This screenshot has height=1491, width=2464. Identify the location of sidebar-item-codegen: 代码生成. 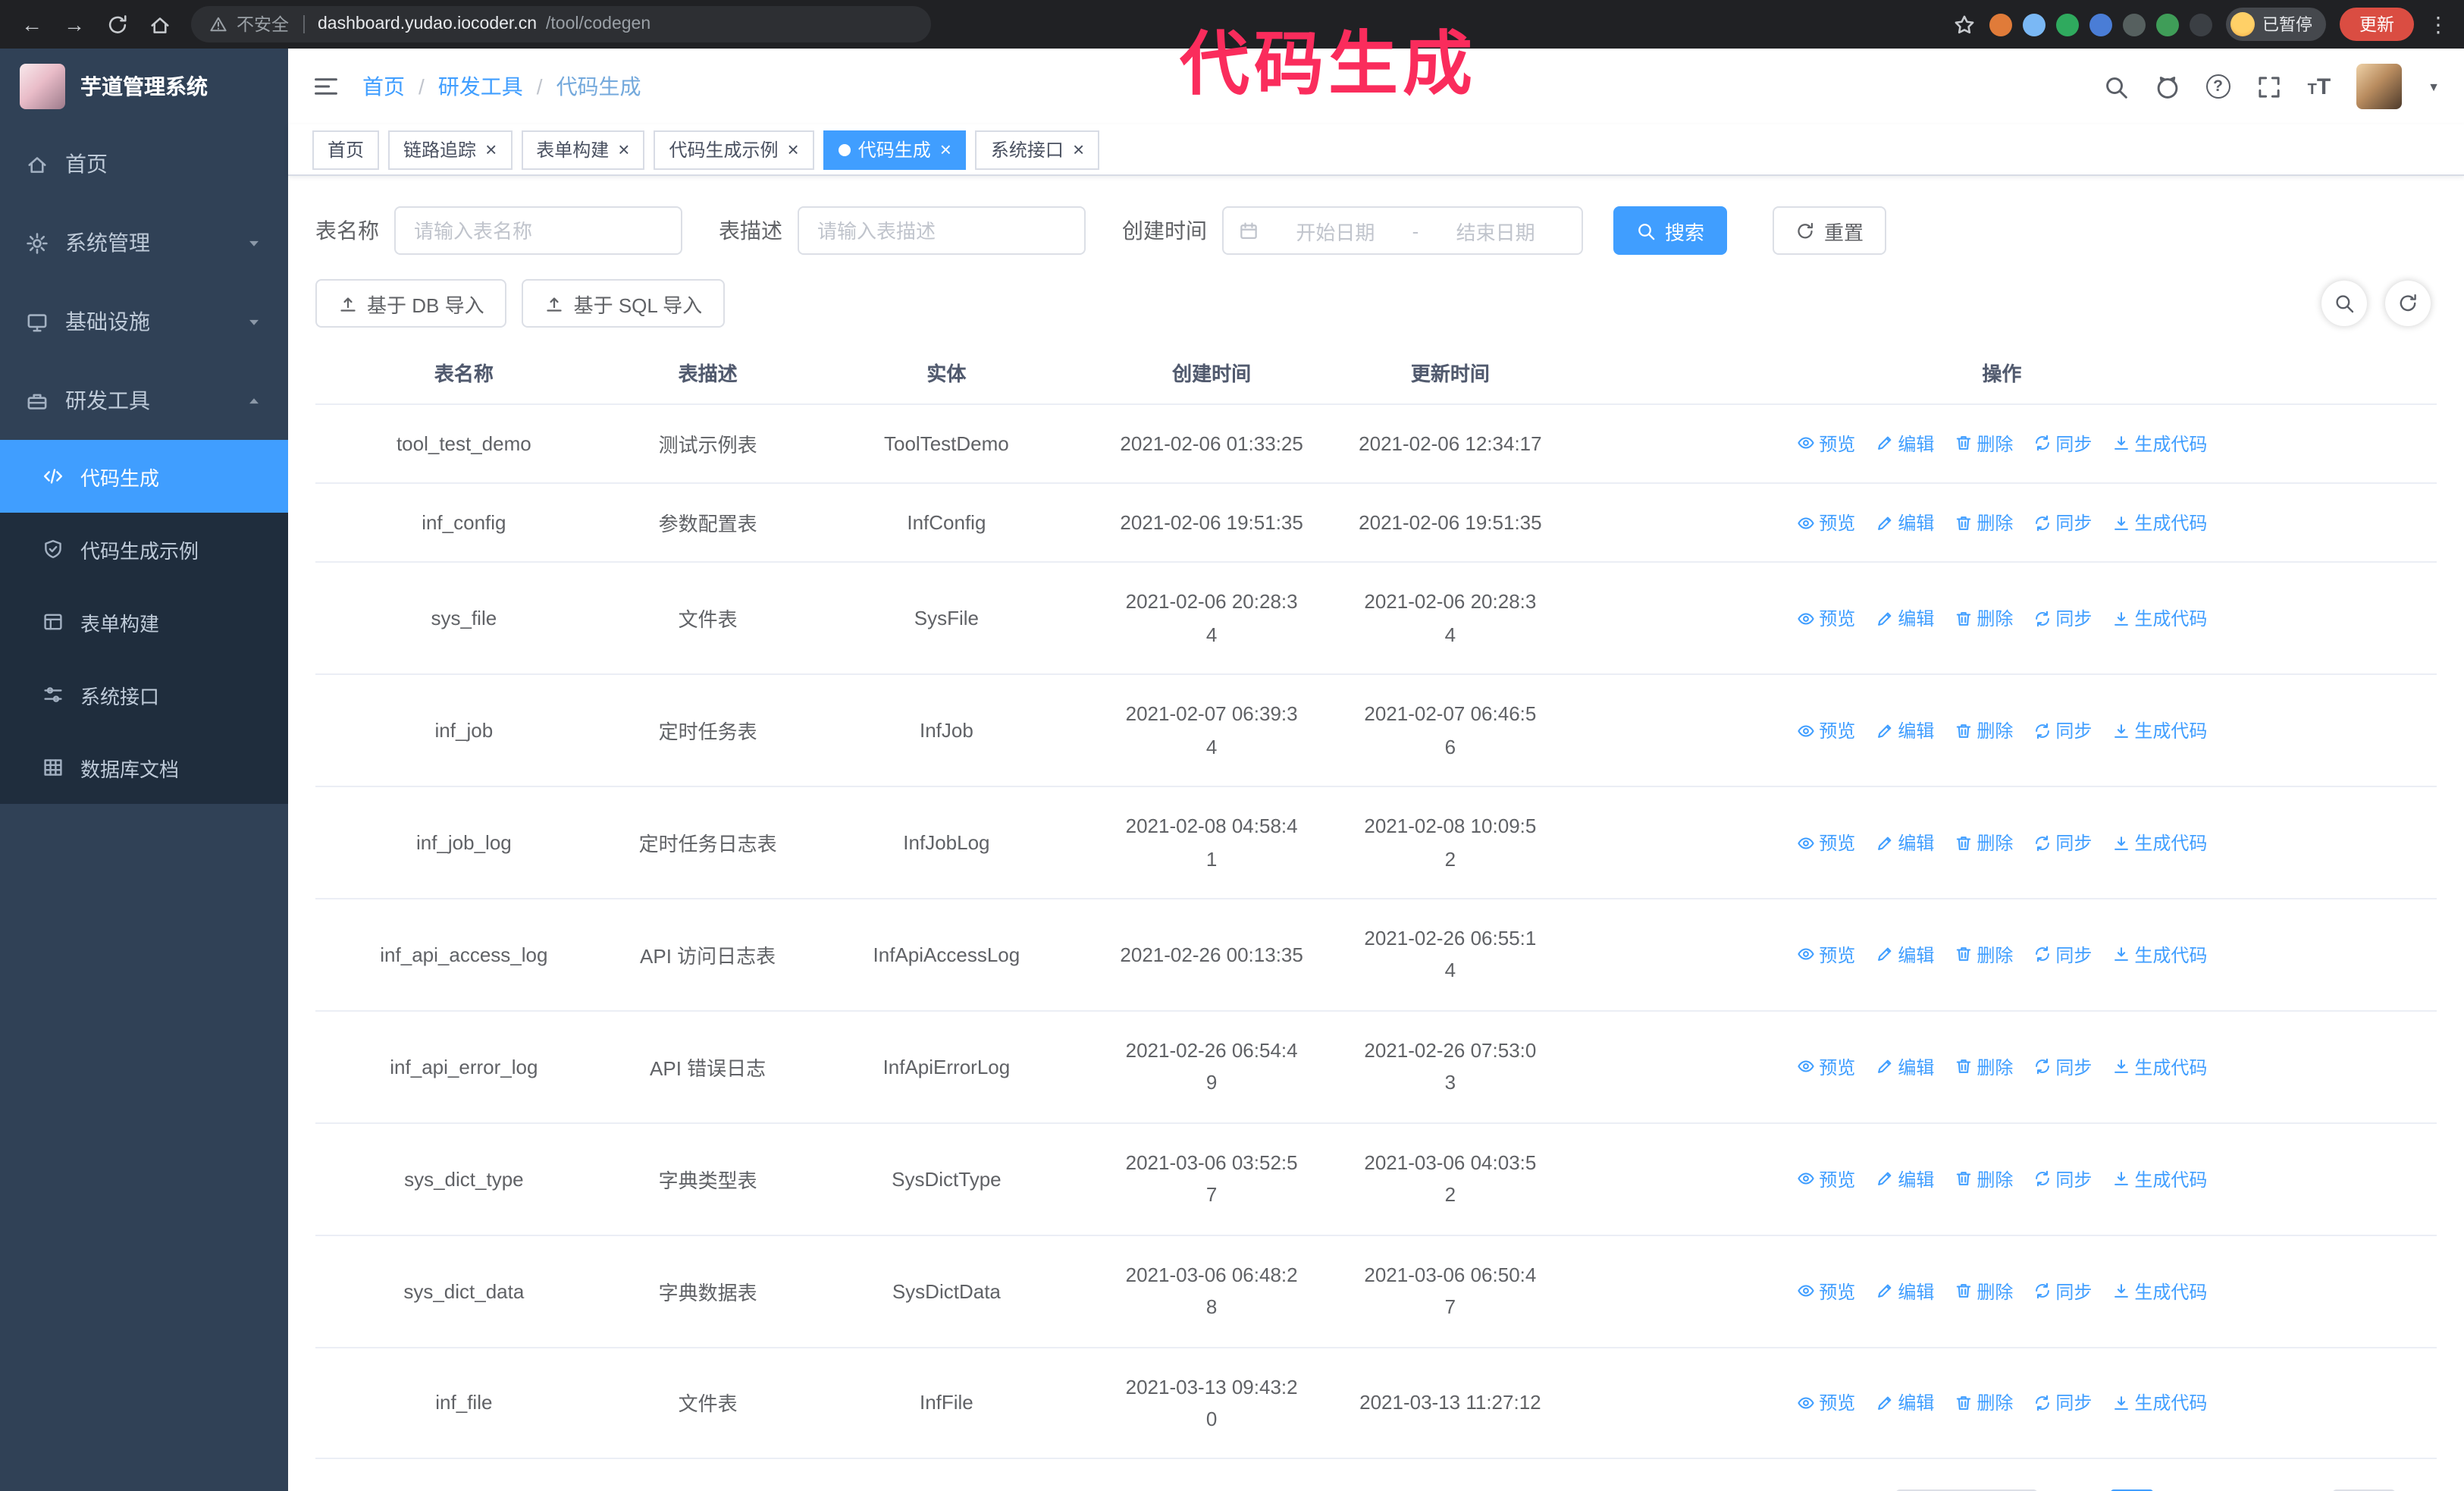
(144, 476).